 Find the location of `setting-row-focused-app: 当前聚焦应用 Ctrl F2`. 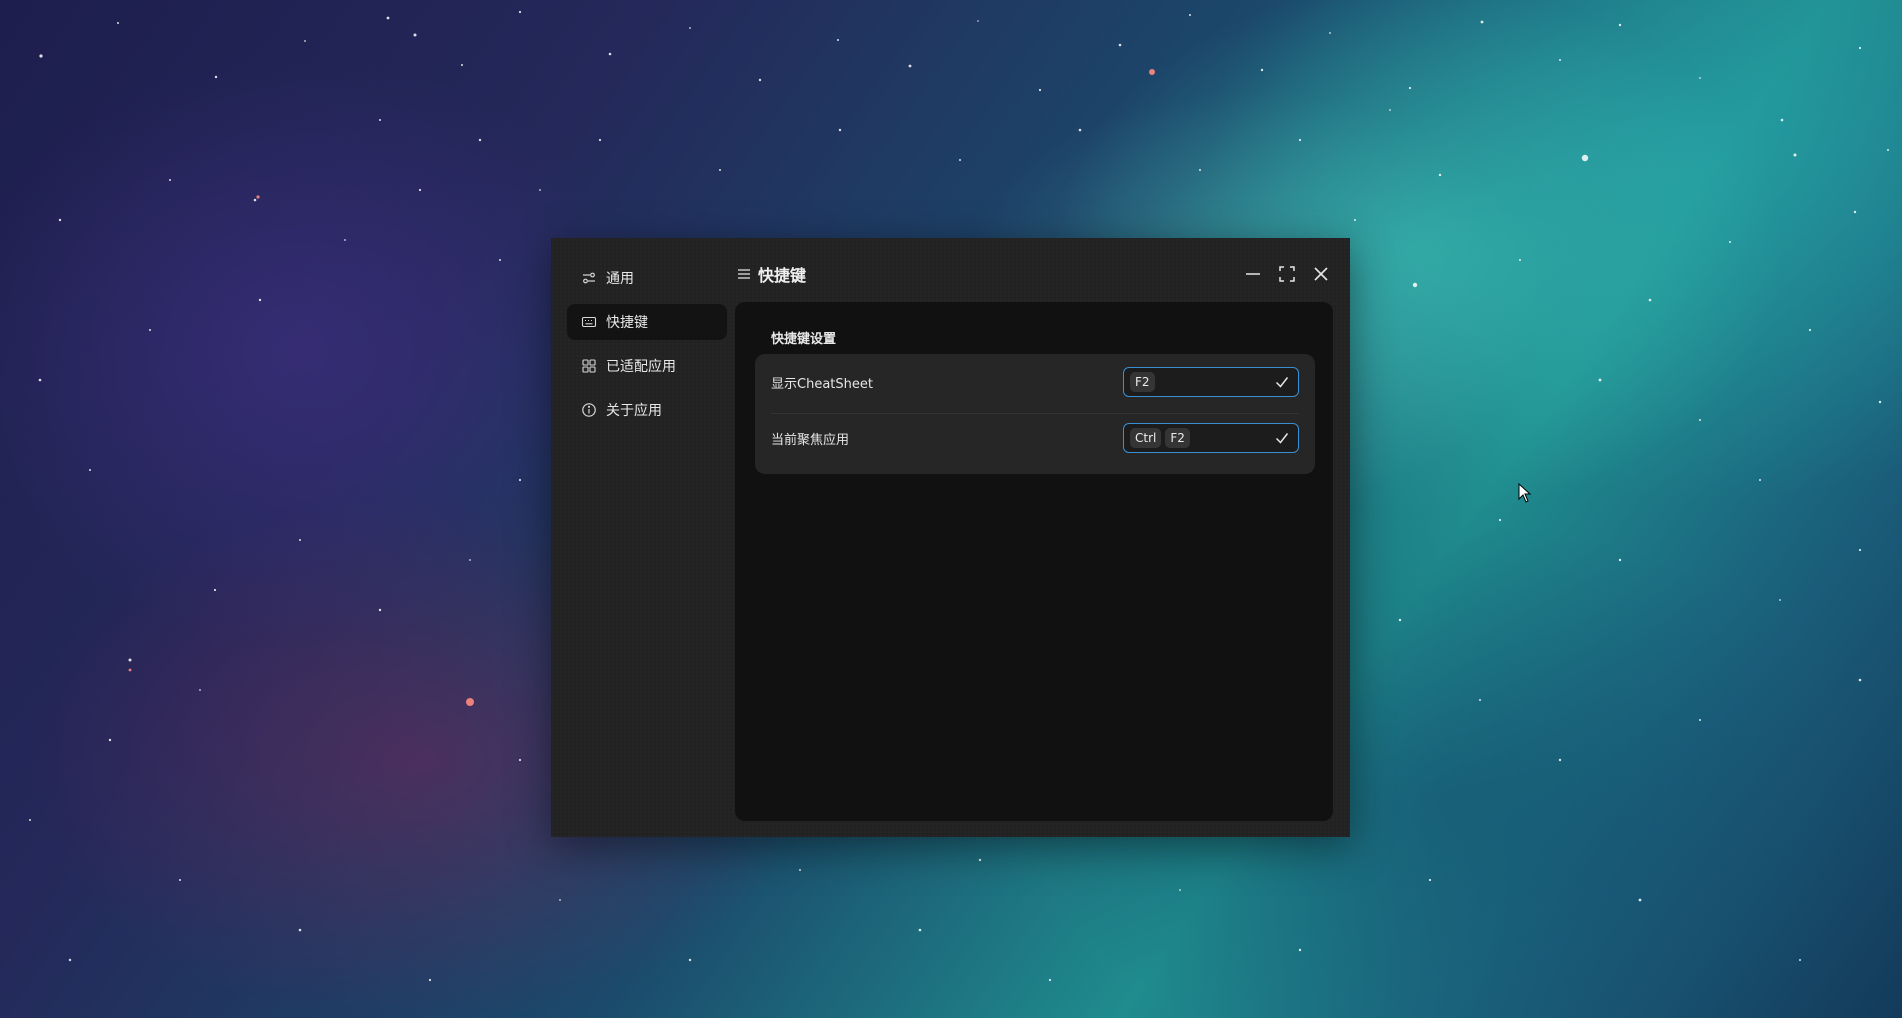

setting-row-focused-app: 当前聚焦应用 Ctrl F2 is located at coordinates (1035, 438).